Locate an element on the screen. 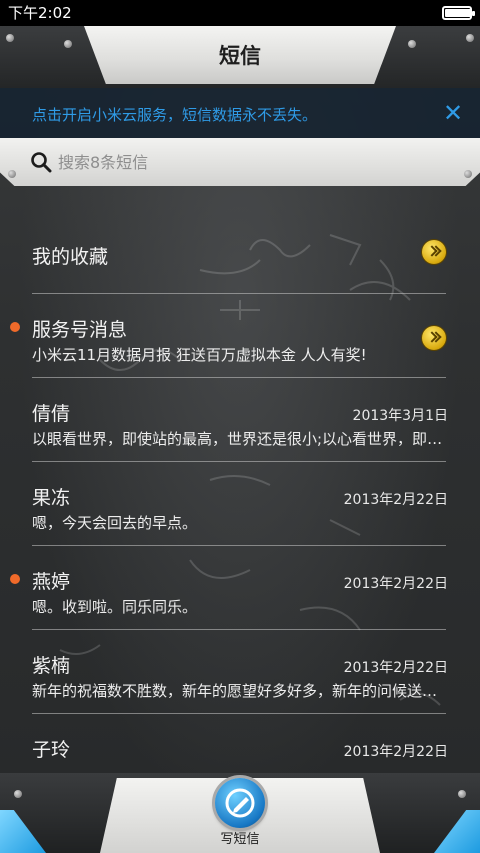 This screenshot has width=480, height=853. thread-preview: 新年的祝福数不胜数，新年的愿望好多好多，新年的问候送给你。 is located at coordinates (238, 691).